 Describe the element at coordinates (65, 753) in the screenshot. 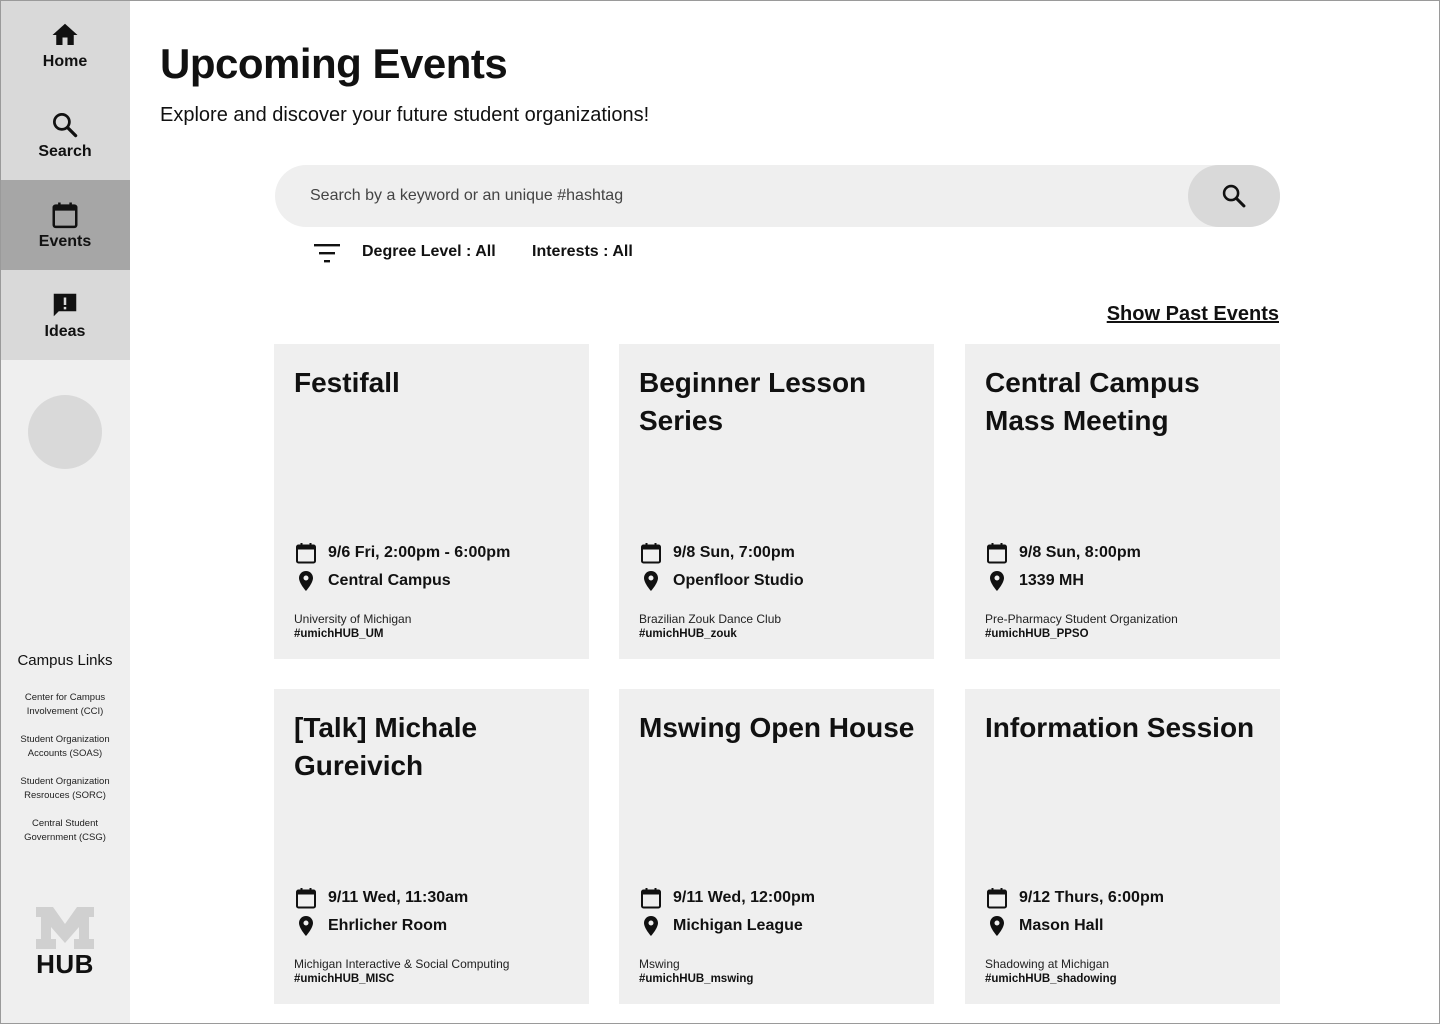

I see `campus-link-line: Accounts (SOAS)` at that location.